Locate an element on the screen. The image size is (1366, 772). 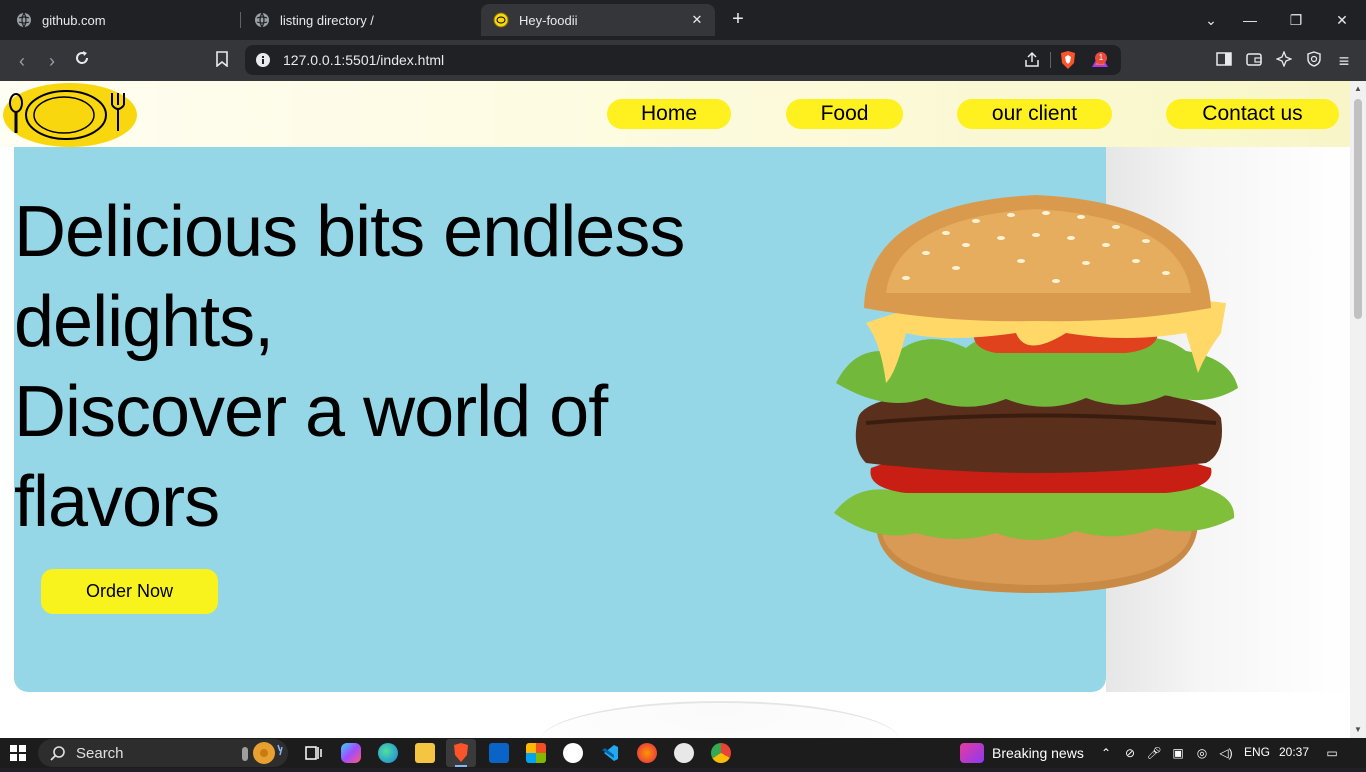
scroll-up-icon: ▲ is located at coordinates (1358, 89).